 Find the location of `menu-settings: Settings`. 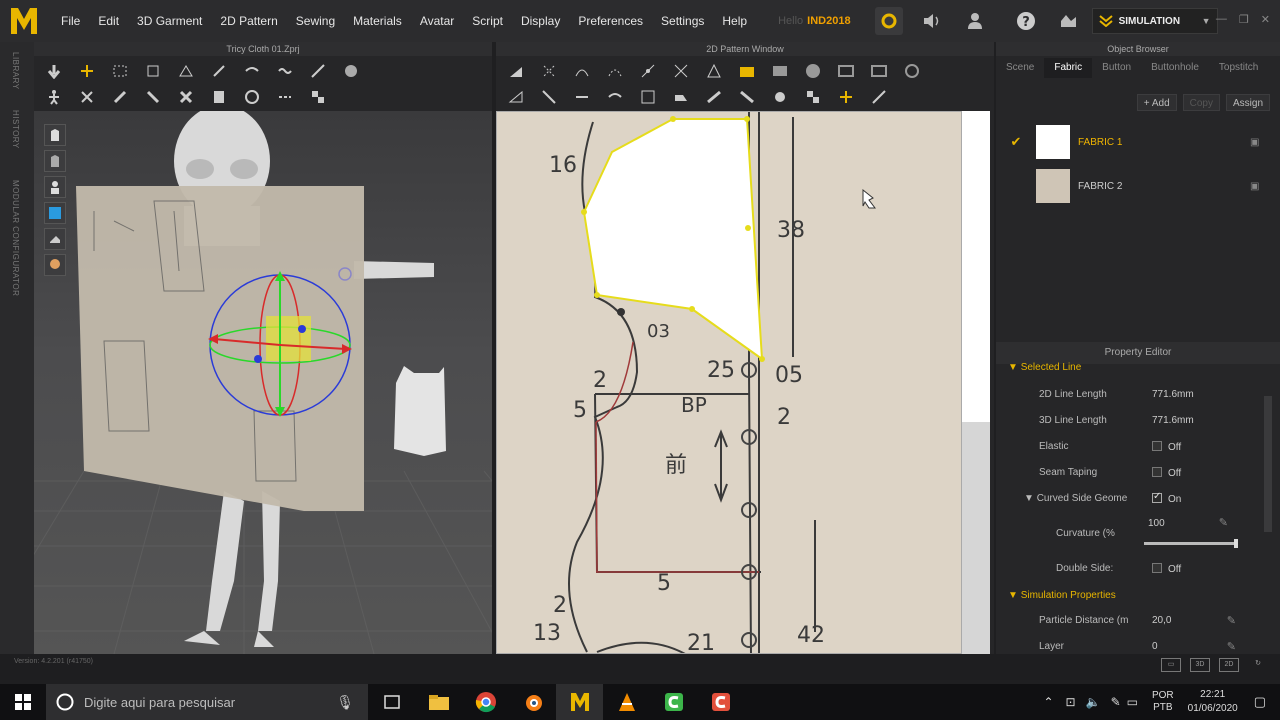

menu-settings: Settings is located at coordinates (682, 21).